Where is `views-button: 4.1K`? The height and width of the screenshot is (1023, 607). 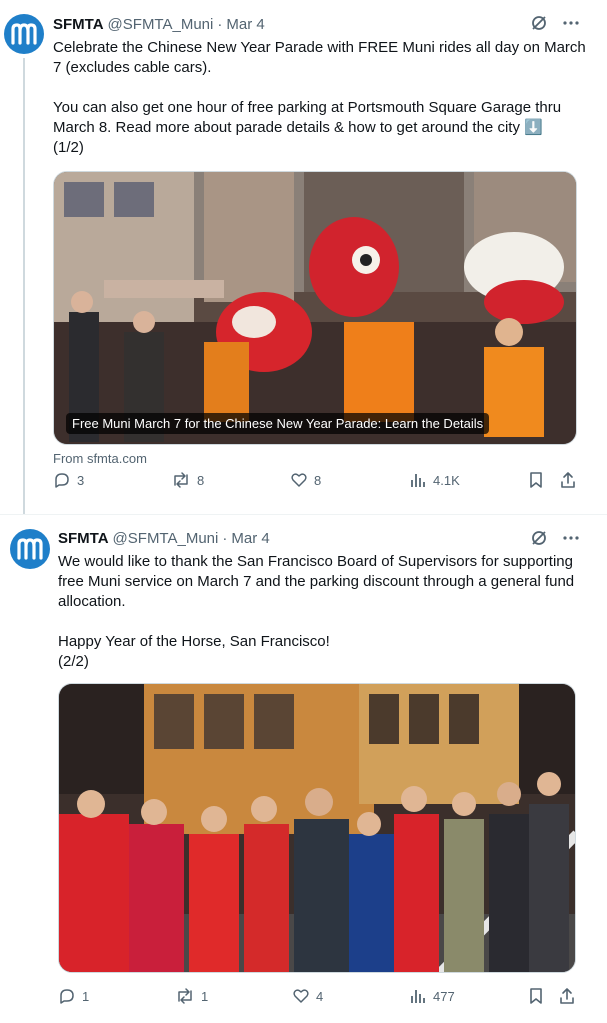 views-button: 4.1K is located at coordinates (434, 480).